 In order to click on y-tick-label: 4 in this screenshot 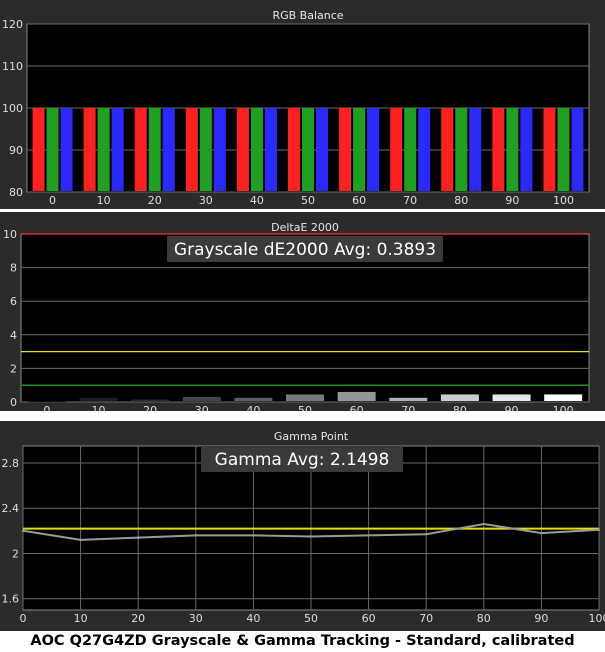, I will do `click(13, 335)`.